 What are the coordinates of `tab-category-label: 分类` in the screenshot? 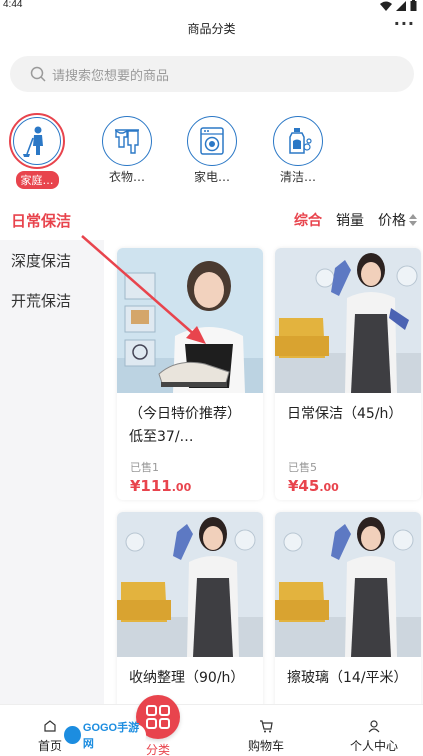 It's located at (157, 749).